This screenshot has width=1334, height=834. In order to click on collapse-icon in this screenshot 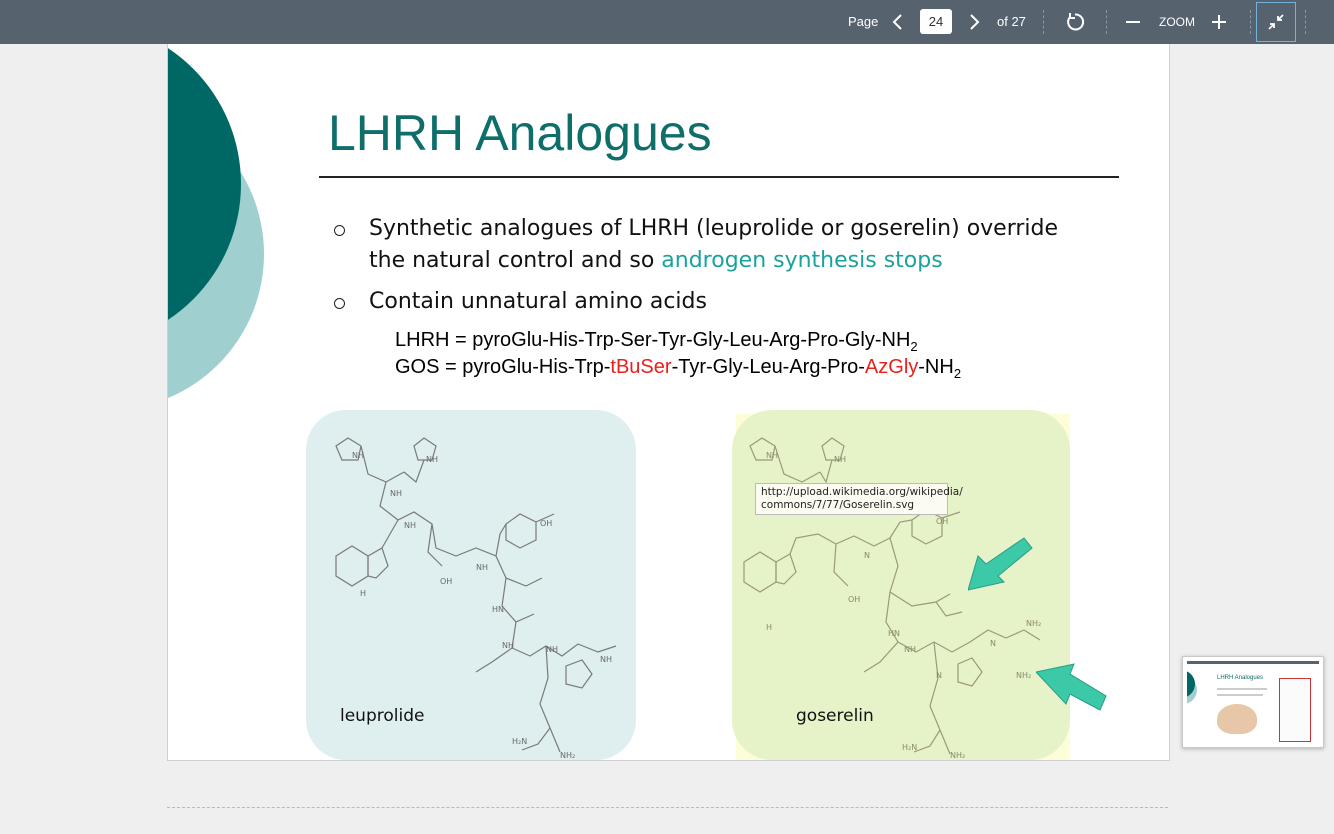, I will do `click(1276, 22)`.